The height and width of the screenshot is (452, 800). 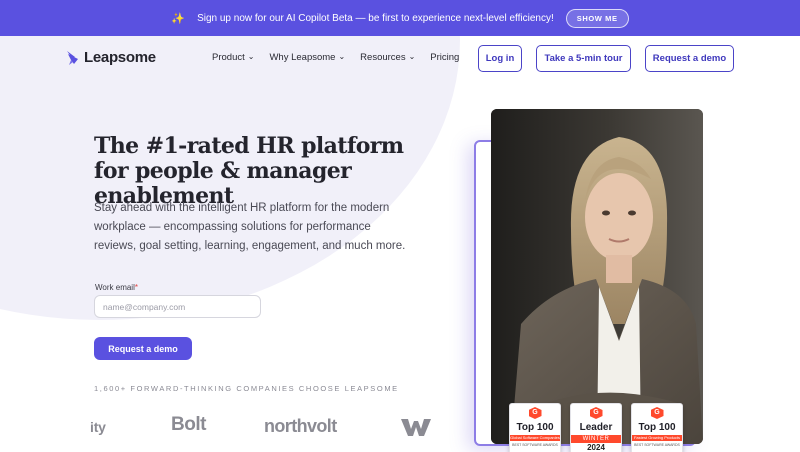 I want to click on nav-item-pricing: Pricing, so click(x=444, y=57).